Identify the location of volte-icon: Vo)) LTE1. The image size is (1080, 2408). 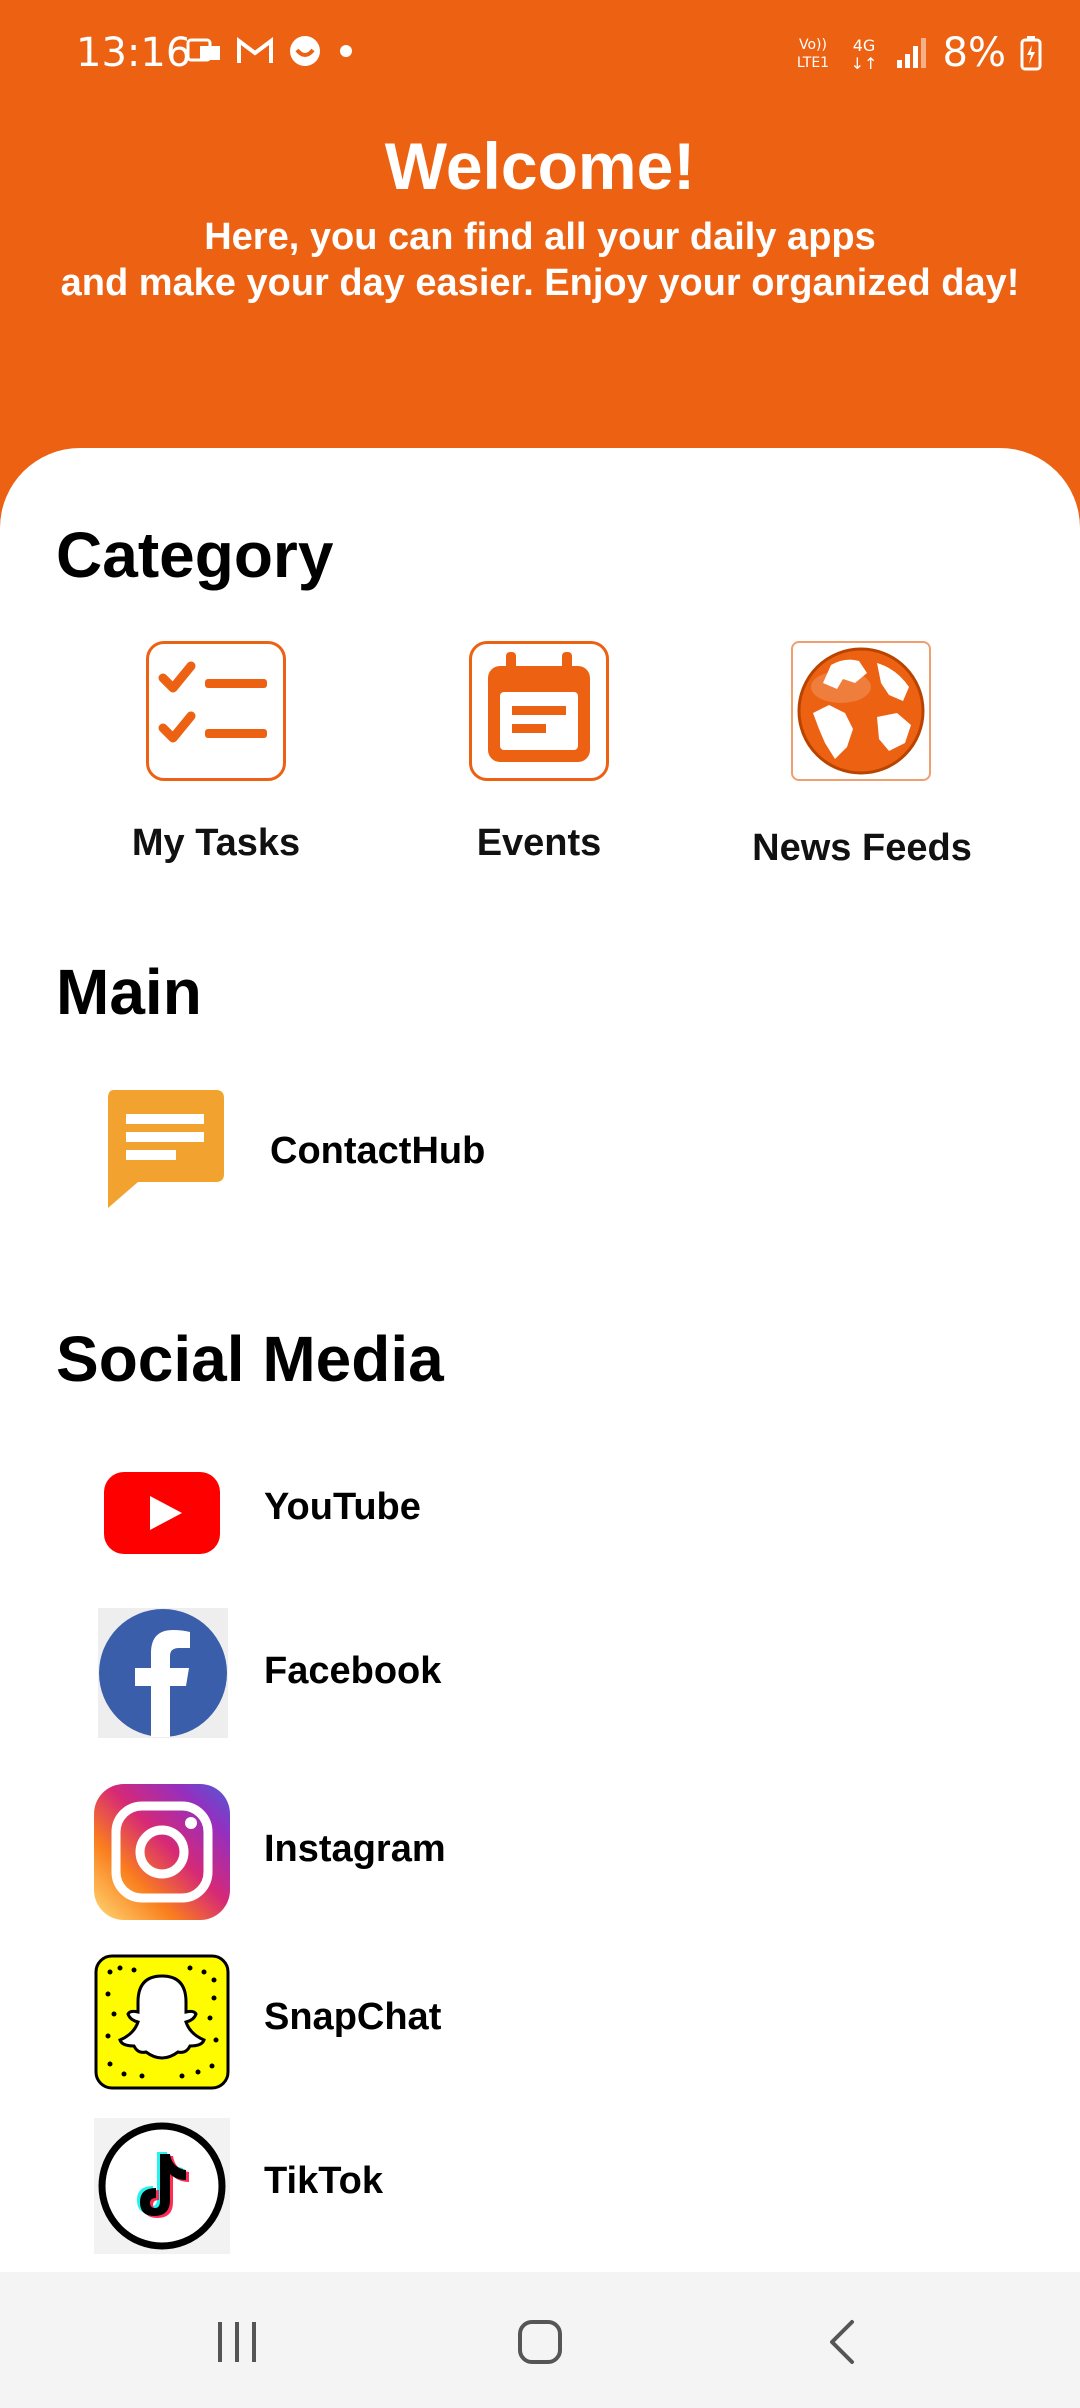
(812, 54).